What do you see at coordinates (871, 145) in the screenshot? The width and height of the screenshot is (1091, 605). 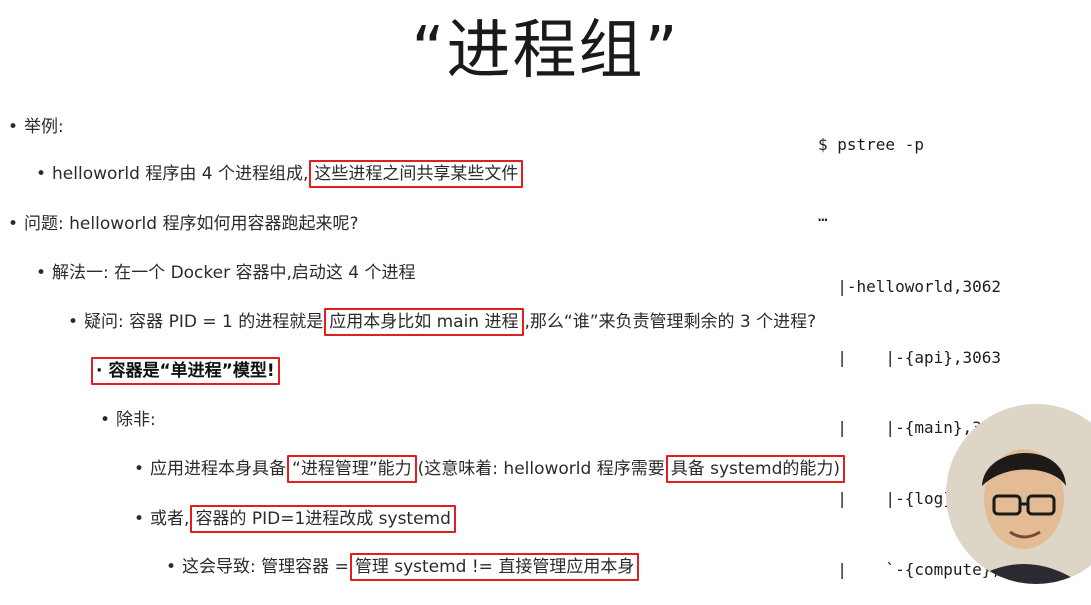 I see `code-line: $ pstree -p` at bounding box center [871, 145].